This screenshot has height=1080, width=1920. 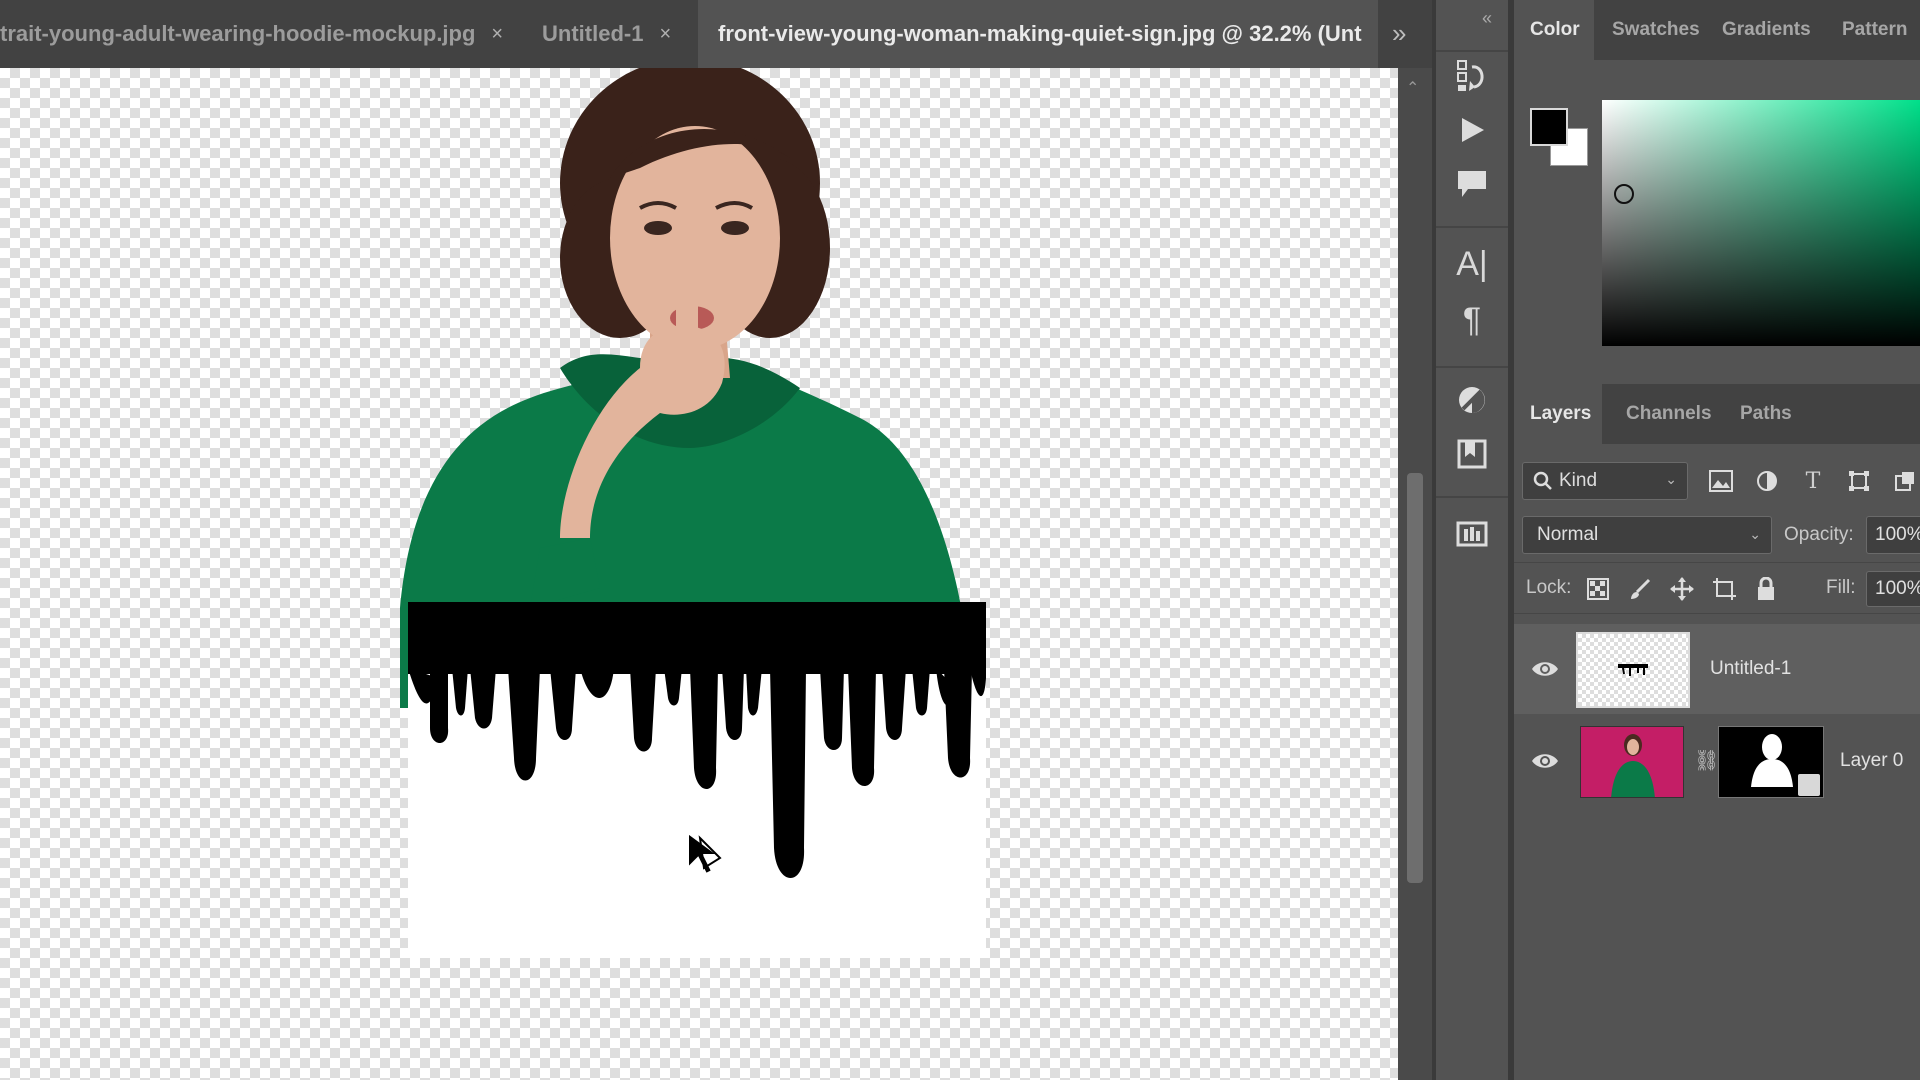 I want to click on paragraph-panel-icon: ¶, so click(x=1472, y=320).